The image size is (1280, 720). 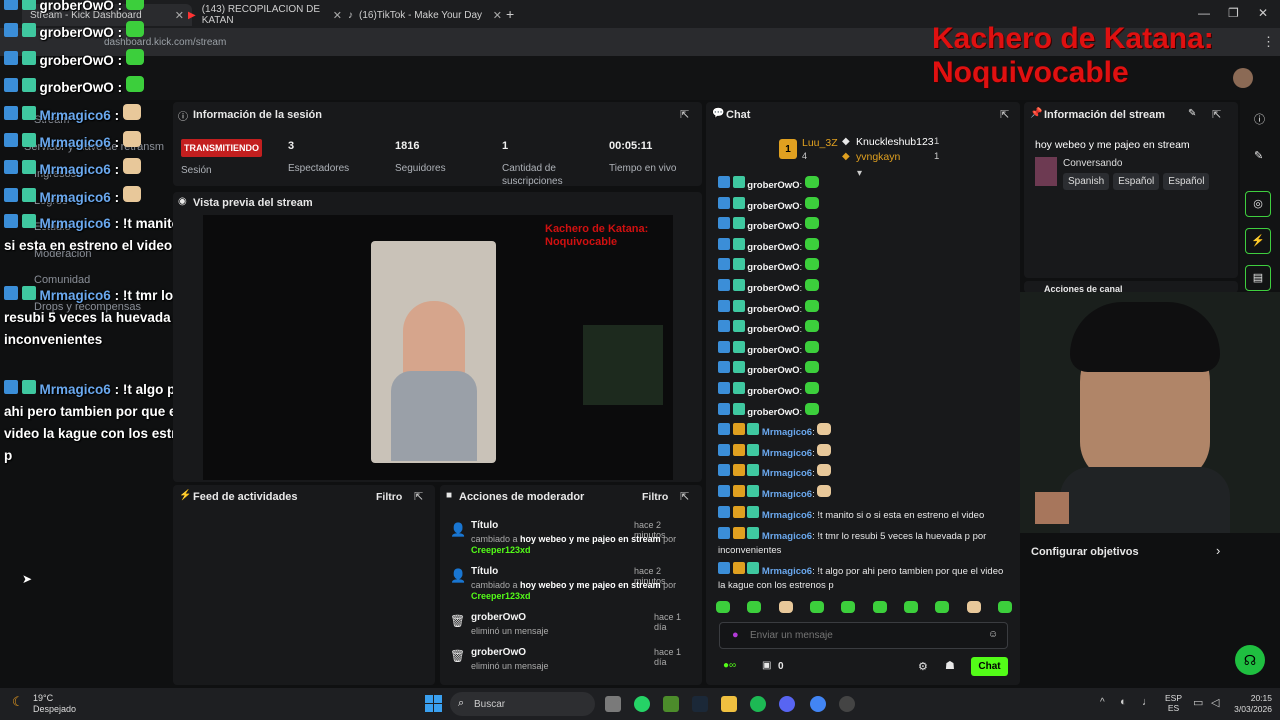 I want to click on close-window-icon: ✕, so click(x=1263, y=13).